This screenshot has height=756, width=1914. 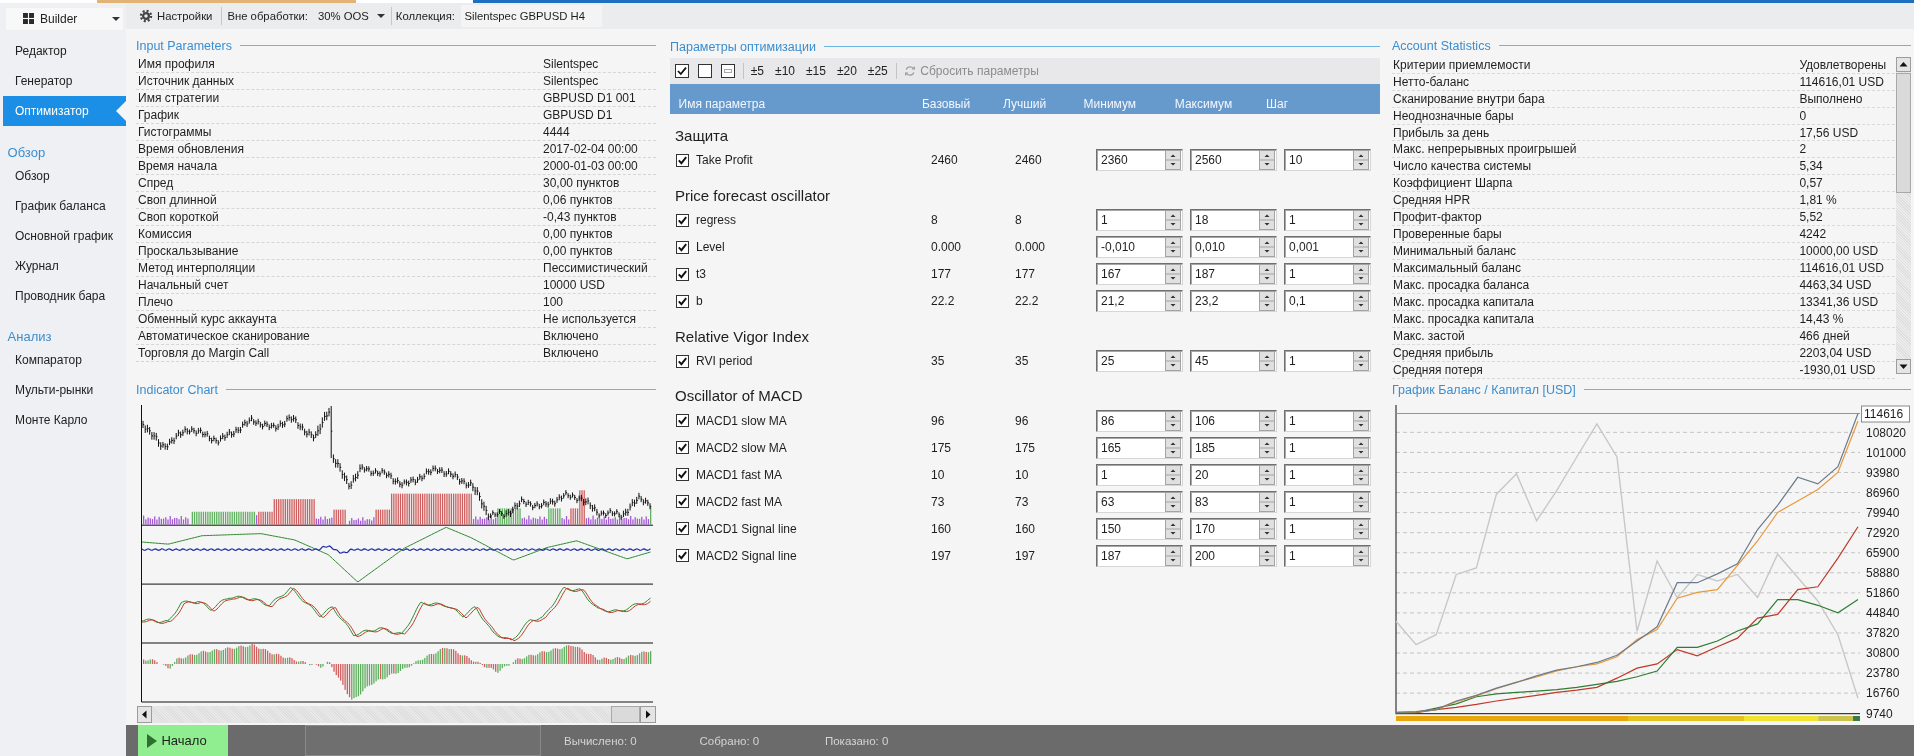 I want to click on nav-item: График баланса, so click(x=64, y=205).